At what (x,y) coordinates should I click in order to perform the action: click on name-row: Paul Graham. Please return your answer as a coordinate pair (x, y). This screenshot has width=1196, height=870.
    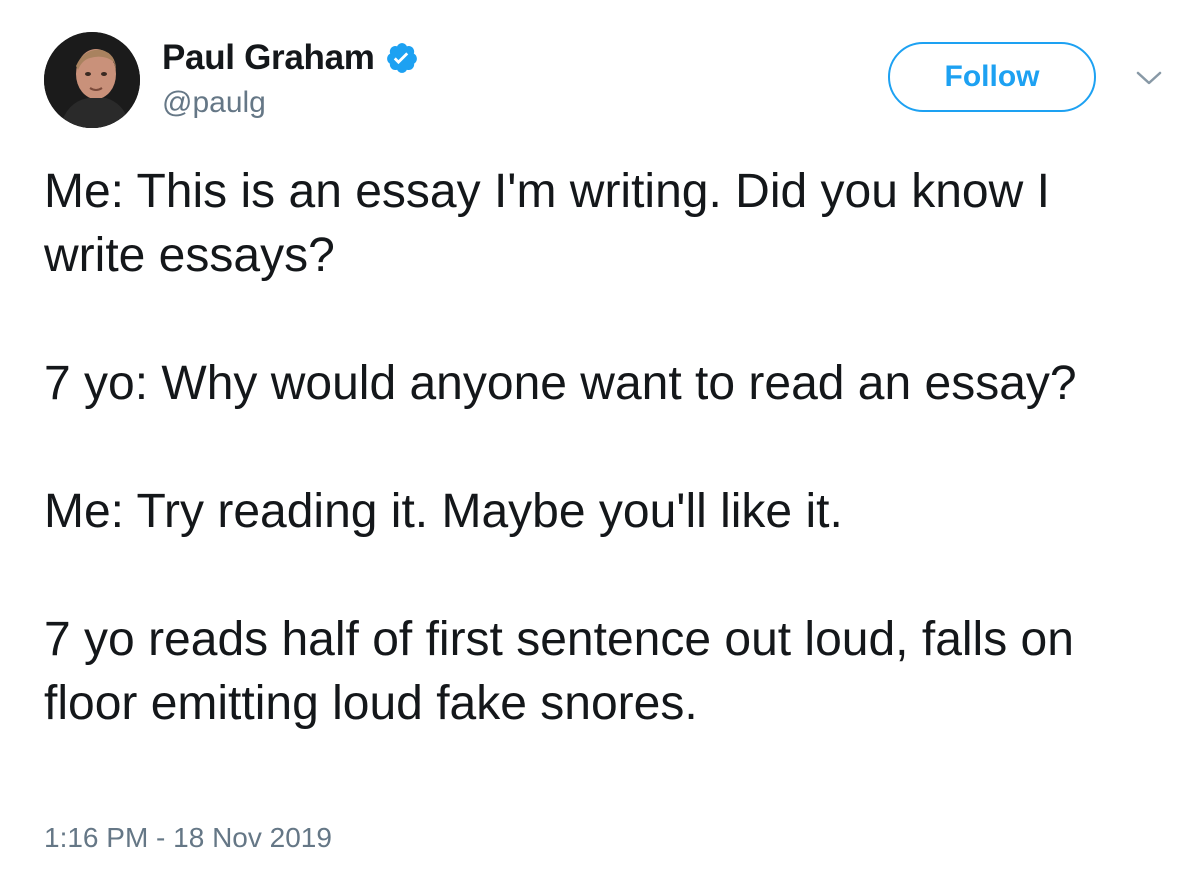
    Looking at the image, I should click on (290, 58).